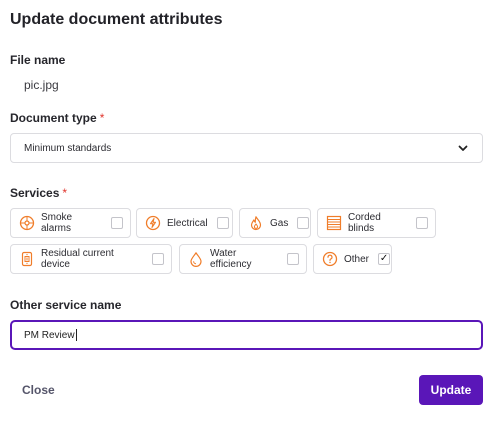 The image size is (500, 424). Describe the element at coordinates (334, 223) in the screenshot. I see `blinds-icon` at that location.